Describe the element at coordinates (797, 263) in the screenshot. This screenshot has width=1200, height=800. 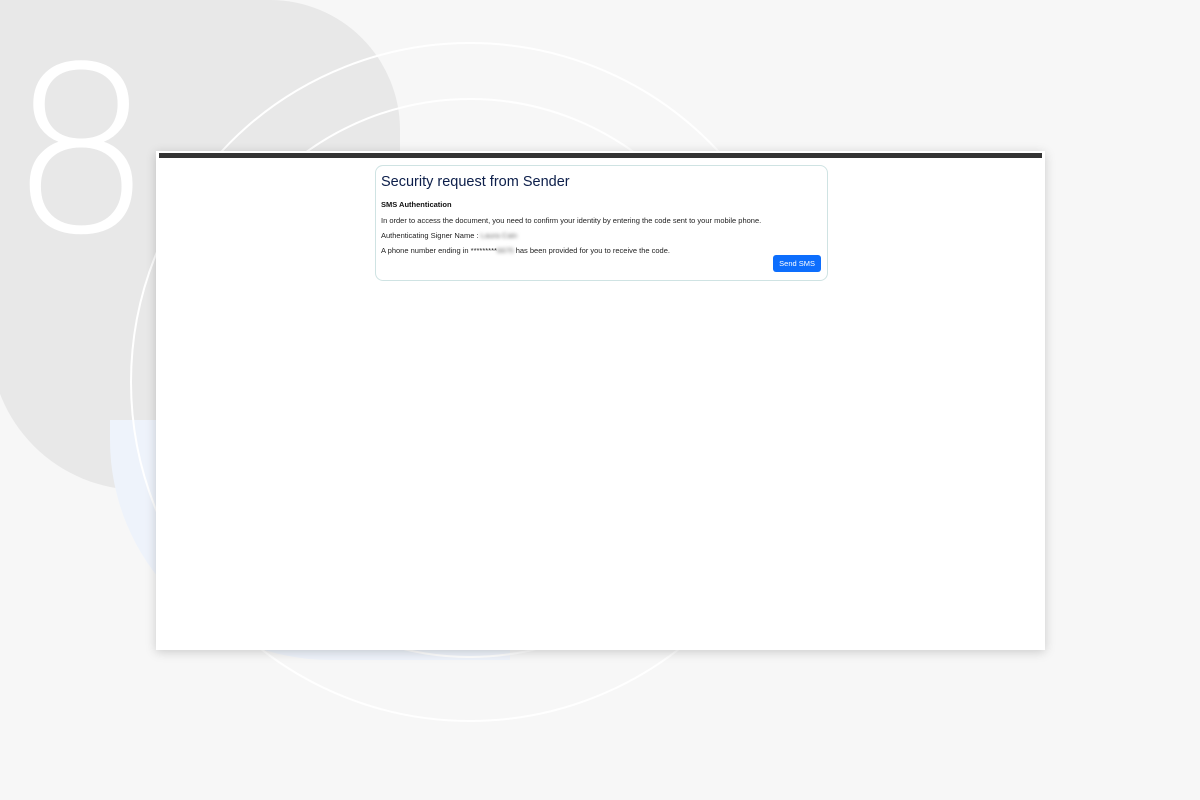
I see `send-sms-button: Send SMS` at that location.